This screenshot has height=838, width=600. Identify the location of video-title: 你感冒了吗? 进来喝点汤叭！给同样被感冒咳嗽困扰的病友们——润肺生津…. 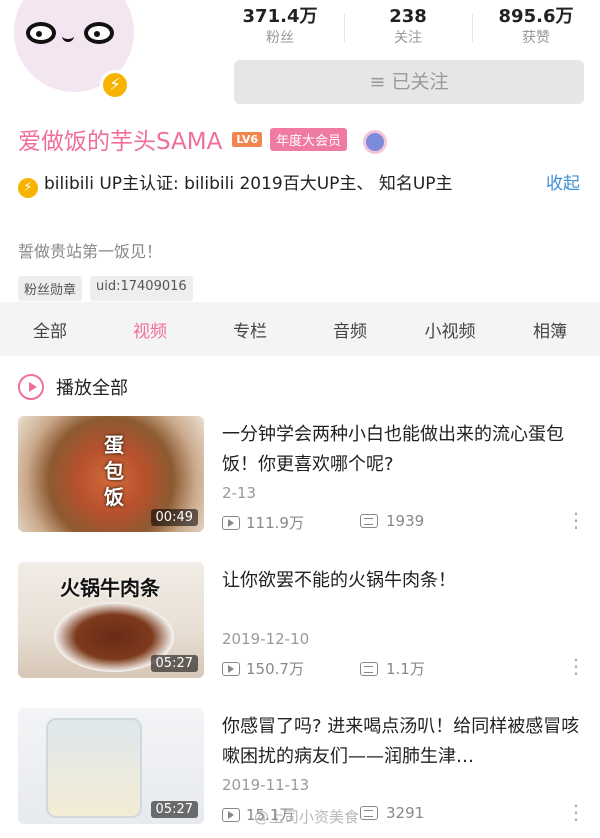
(402, 742).